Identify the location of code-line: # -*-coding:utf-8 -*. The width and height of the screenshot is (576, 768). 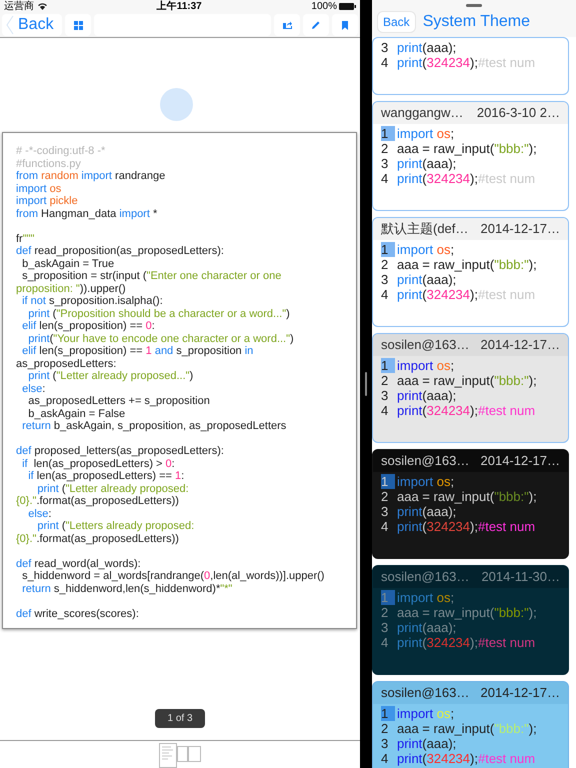
(61, 151).